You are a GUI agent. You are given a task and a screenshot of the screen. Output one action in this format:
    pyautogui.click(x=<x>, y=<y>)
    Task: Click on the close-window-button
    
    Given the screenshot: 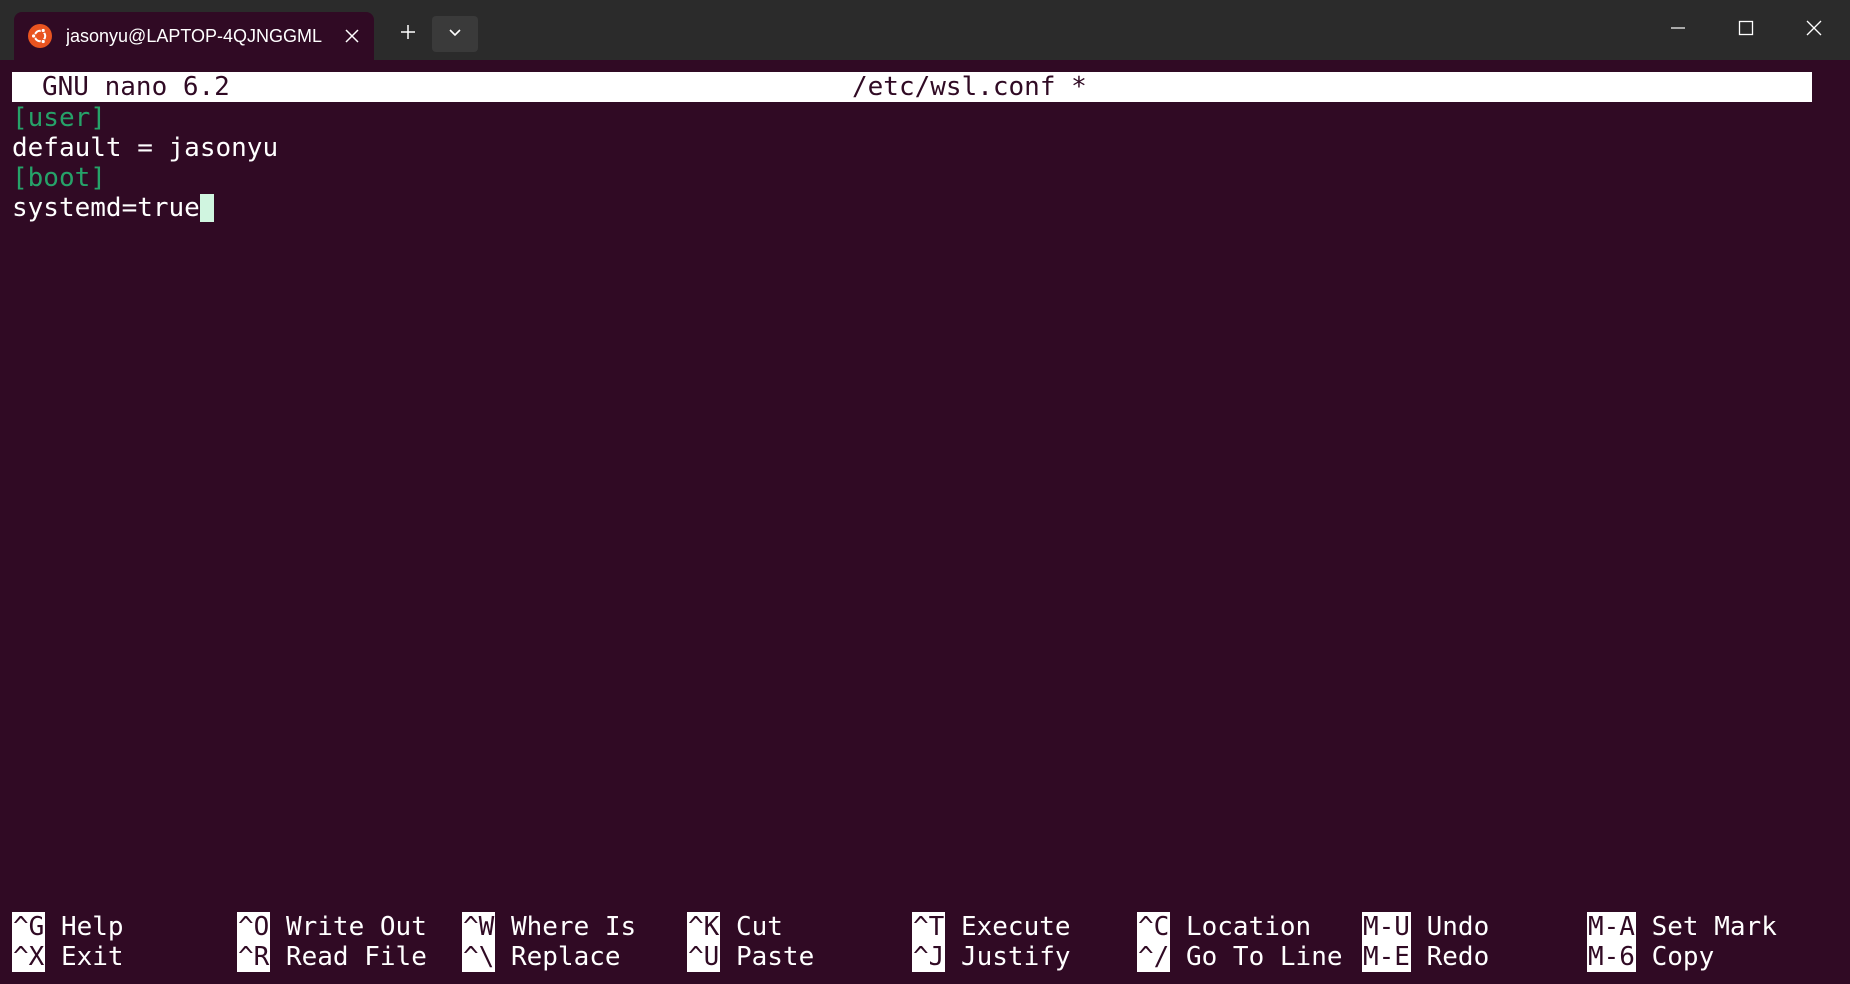 What is the action you would take?
    pyautogui.click(x=1814, y=30)
    